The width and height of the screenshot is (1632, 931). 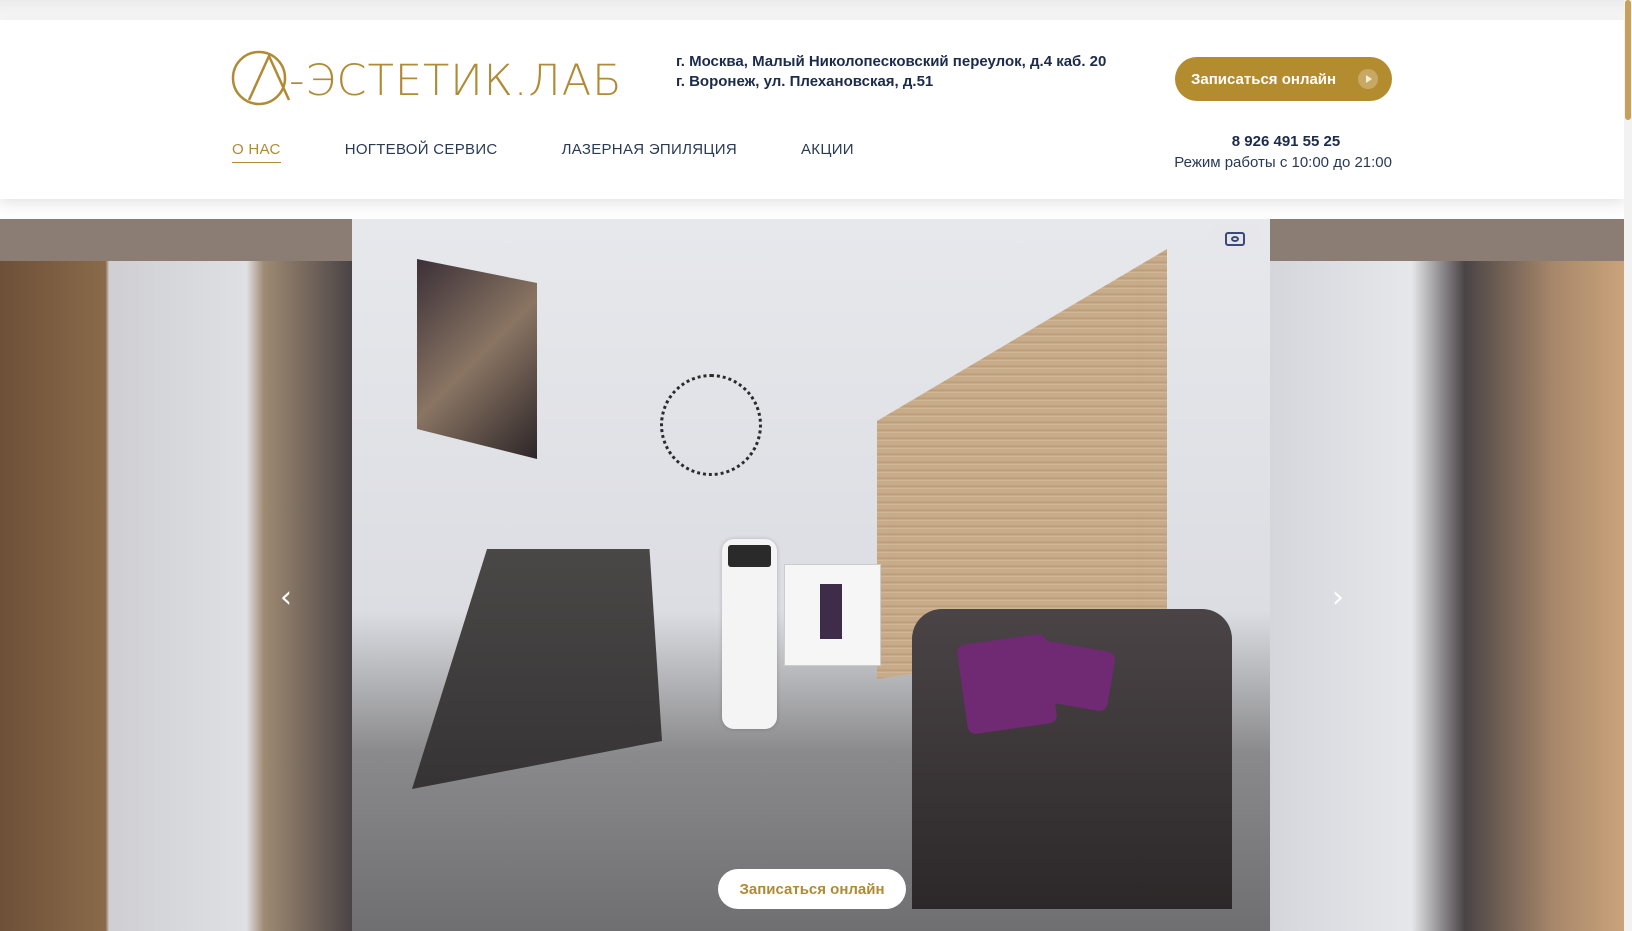 I want to click on gallery-book-online-button: Записаться онлайн, so click(x=812, y=889).